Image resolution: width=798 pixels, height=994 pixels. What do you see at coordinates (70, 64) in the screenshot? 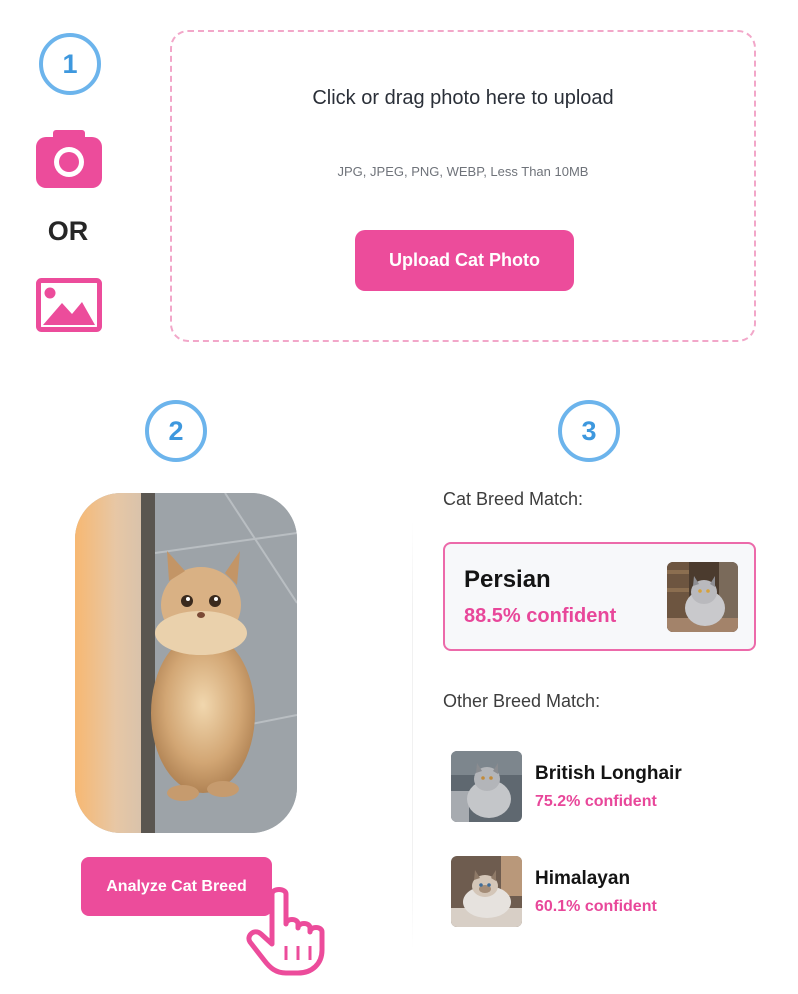
I see `step-1-badge: 1` at bounding box center [70, 64].